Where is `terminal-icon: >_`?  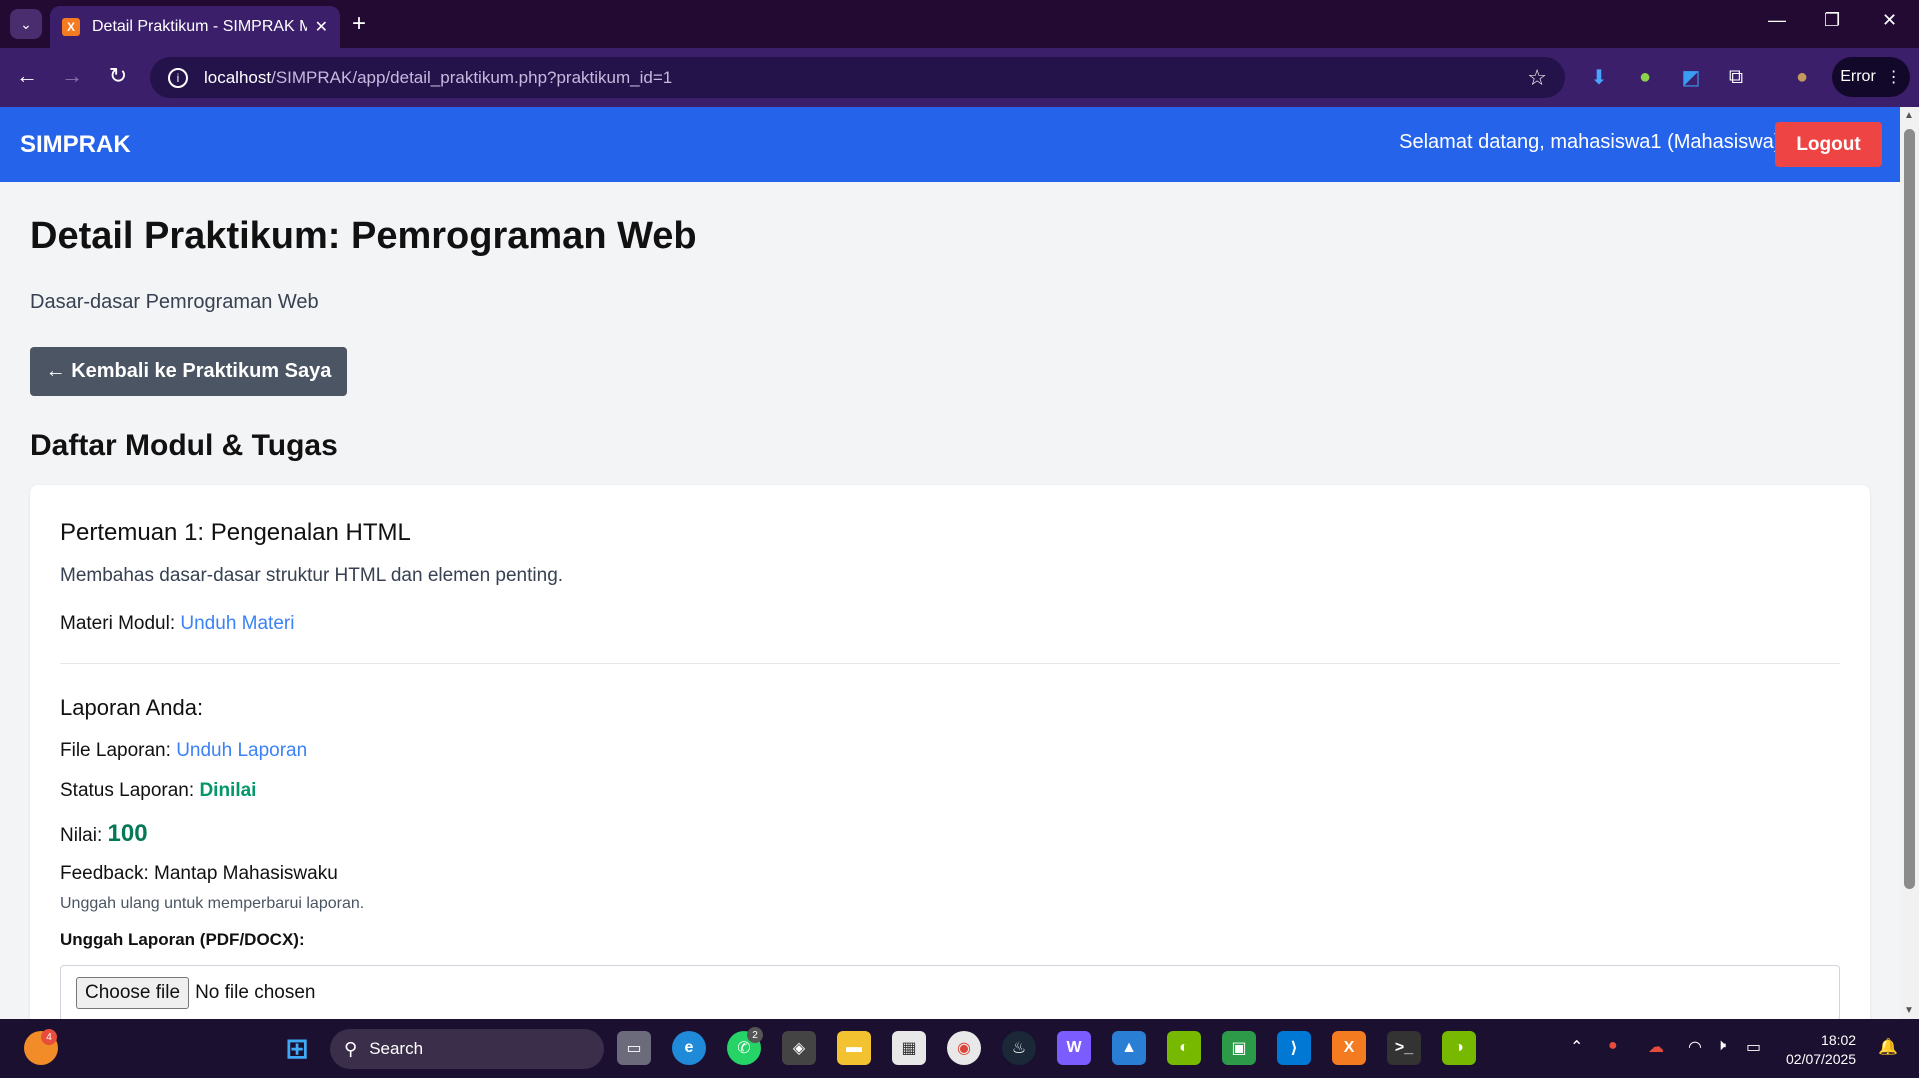 terminal-icon: >_ is located at coordinates (1404, 1048).